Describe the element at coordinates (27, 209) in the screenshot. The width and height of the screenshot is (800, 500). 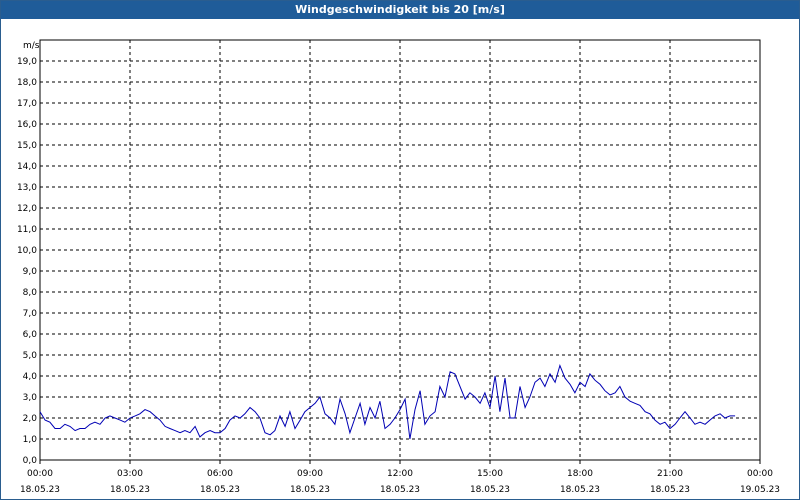
I see `y-tick-label: 12,0` at that location.